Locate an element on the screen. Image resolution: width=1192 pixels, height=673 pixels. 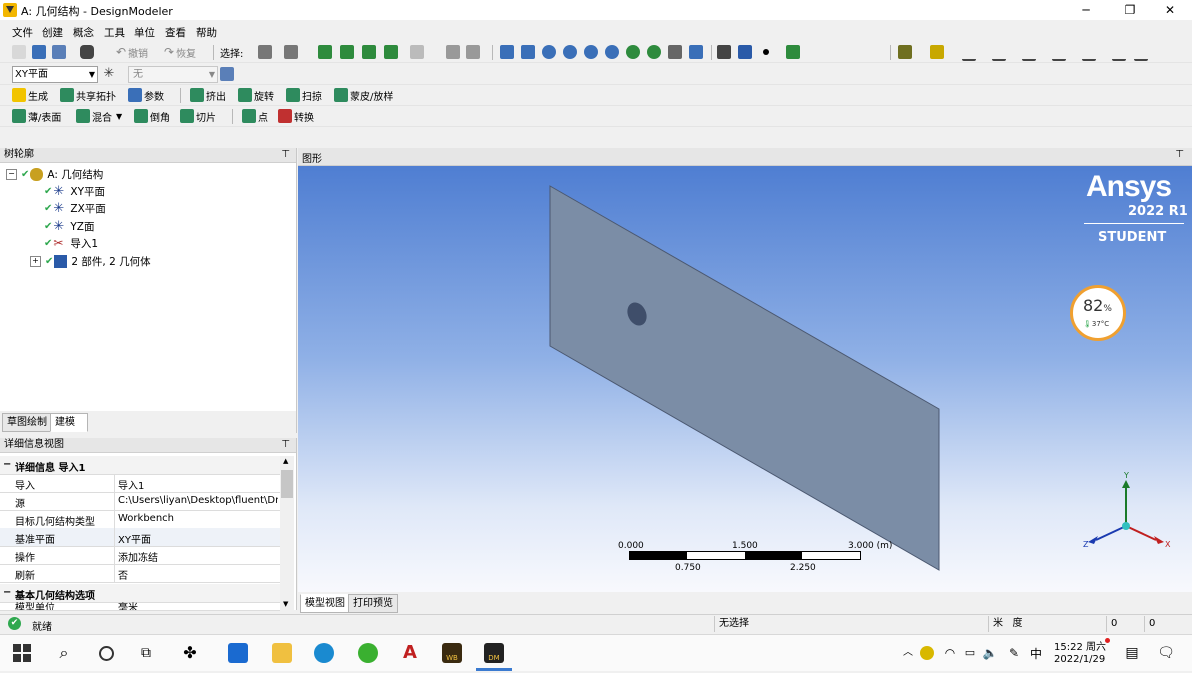
share-topology-button: 共享拓扑 is located at coordinates (88, 95).